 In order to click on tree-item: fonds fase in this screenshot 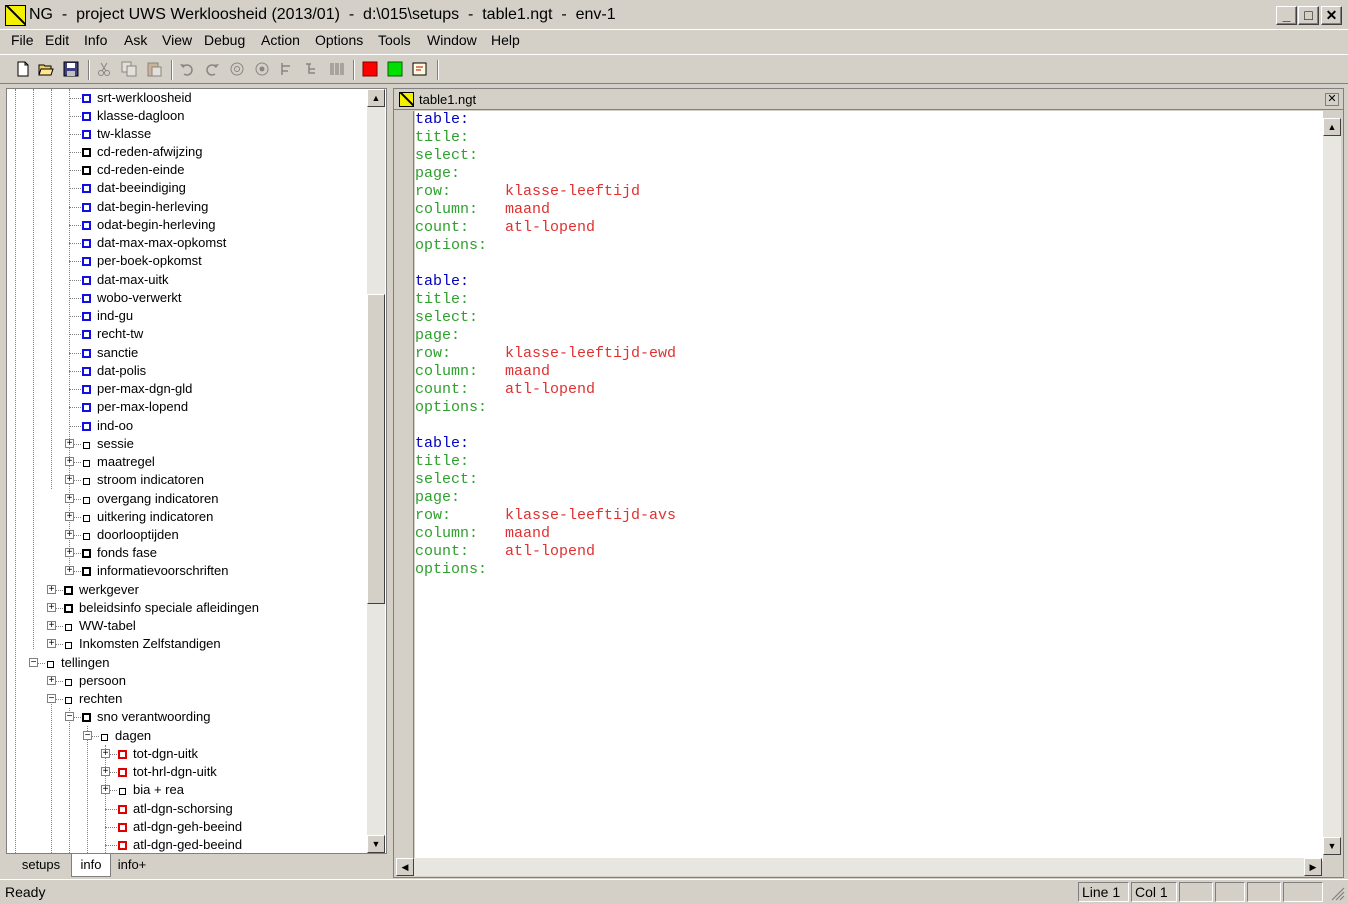, I will do `click(119, 553)`.